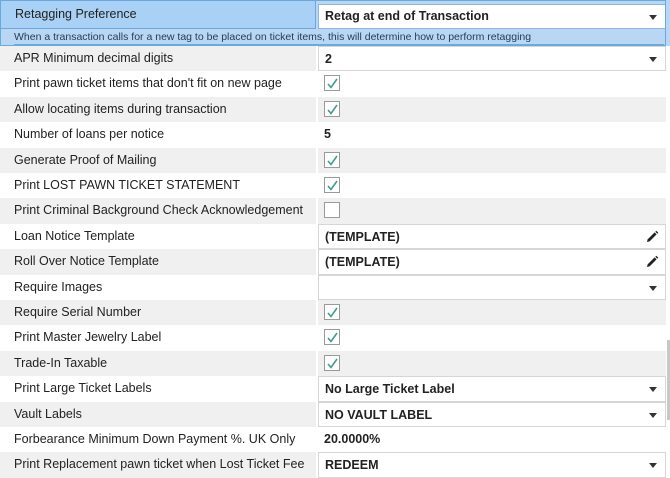  I want to click on property-label: Print LOST PAWN TICKET STATEMENT, so click(127, 185).